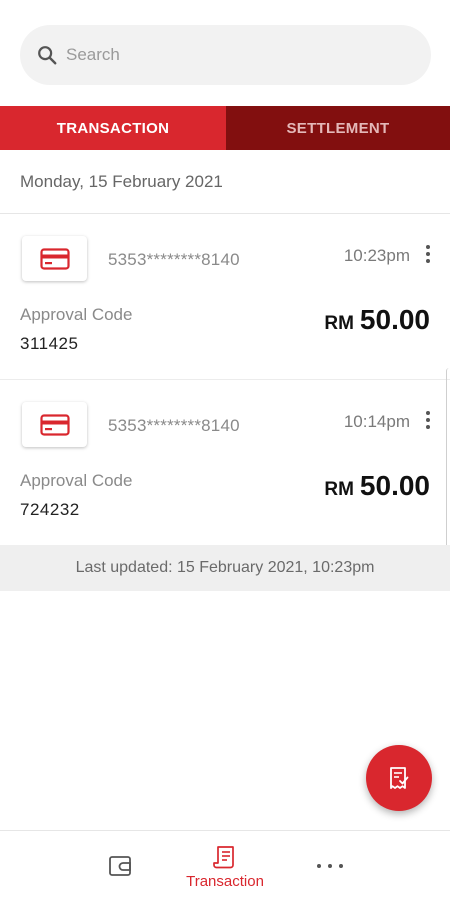 The width and height of the screenshot is (450, 900). What do you see at coordinates (376, 421) in the screenshot?
I see `transaction-time: 10:14pm` at bounding box center [376, 421].